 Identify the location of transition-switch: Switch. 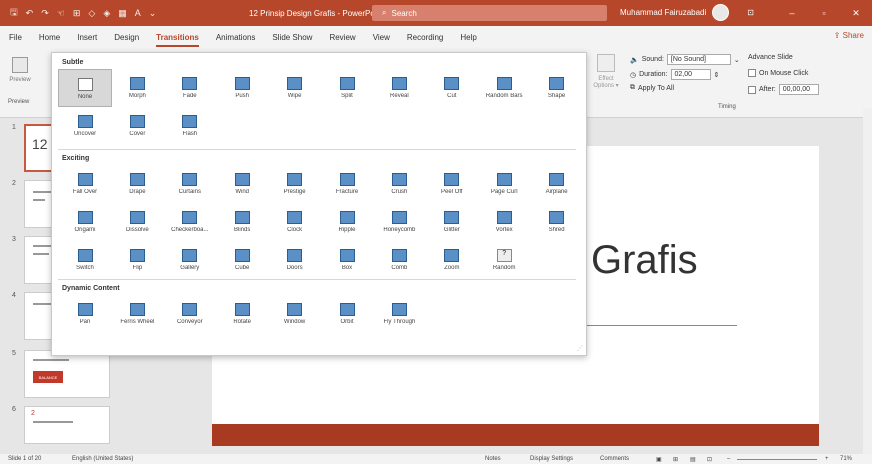
(85, 260).